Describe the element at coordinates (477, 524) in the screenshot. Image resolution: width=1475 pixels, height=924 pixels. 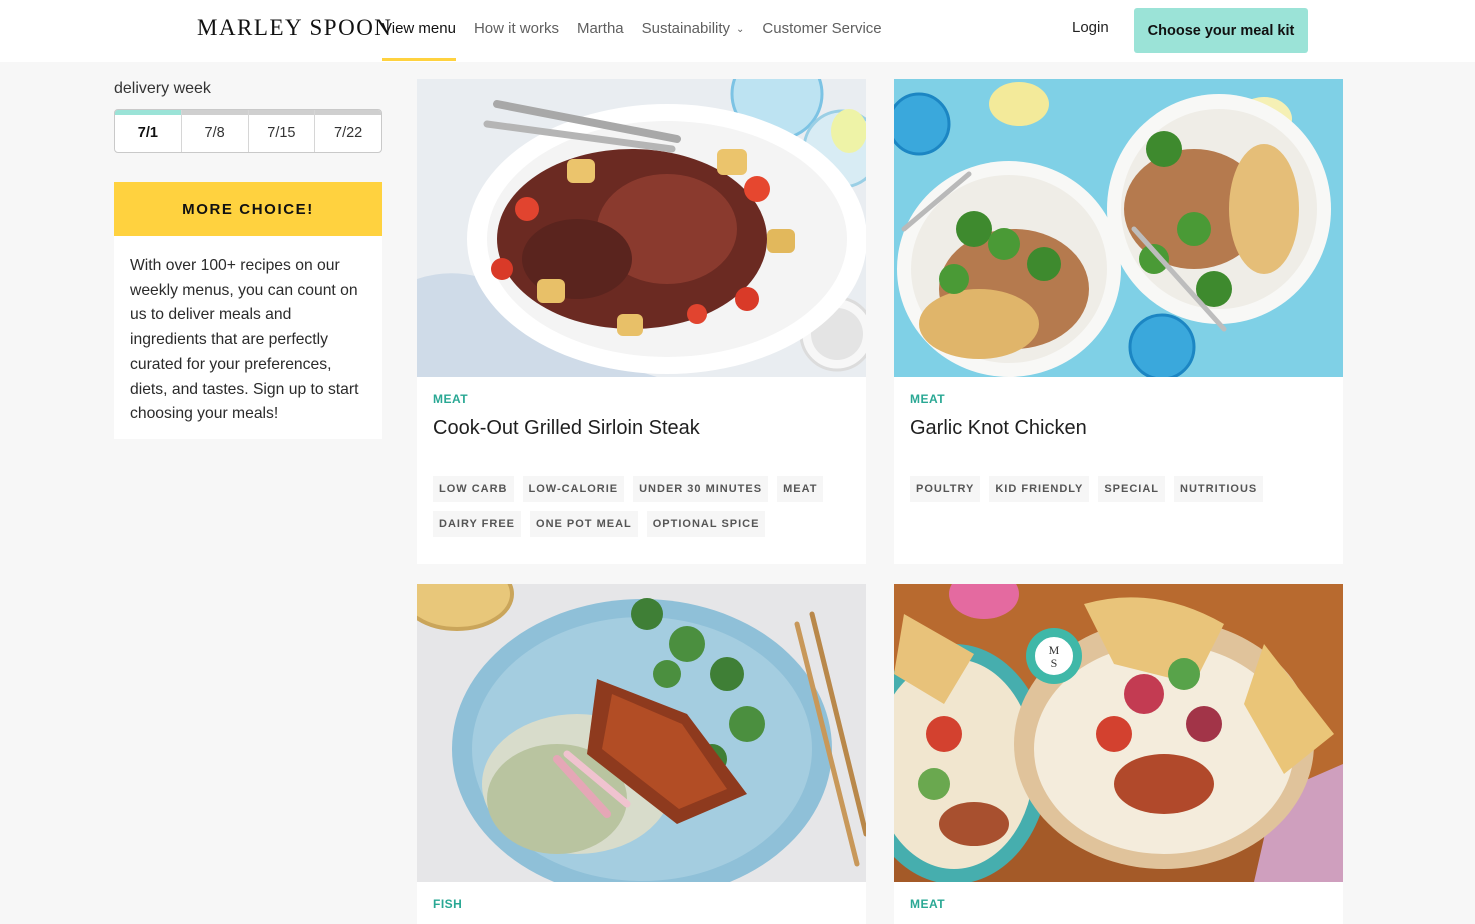
I see `tag-dairy-free: DAIRY FREE` at that location.